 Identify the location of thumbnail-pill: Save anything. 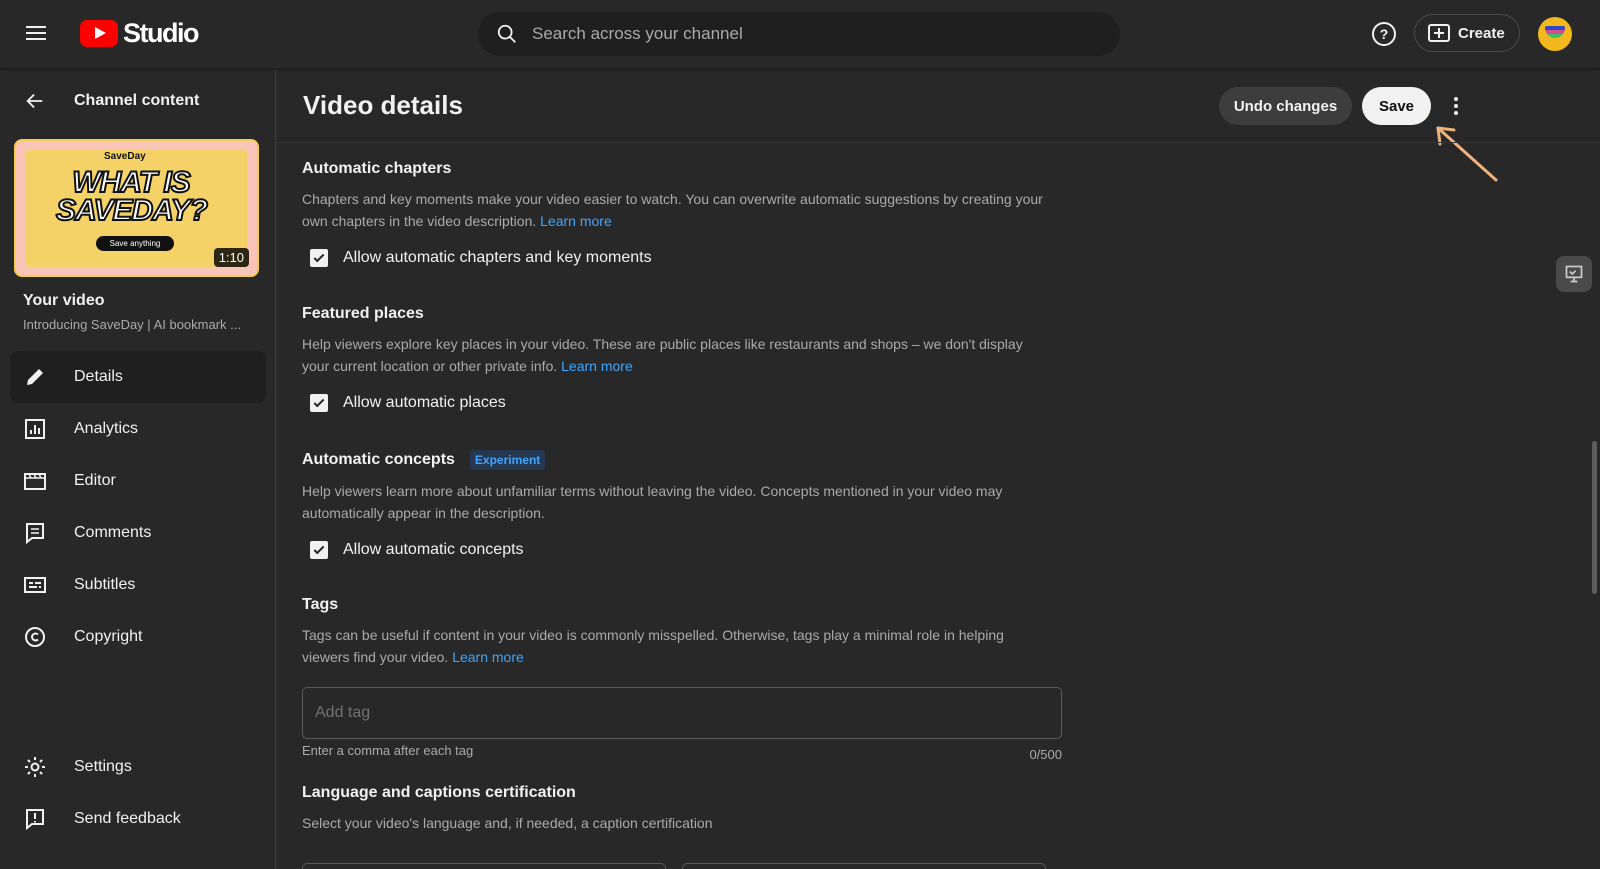
(135, 243).